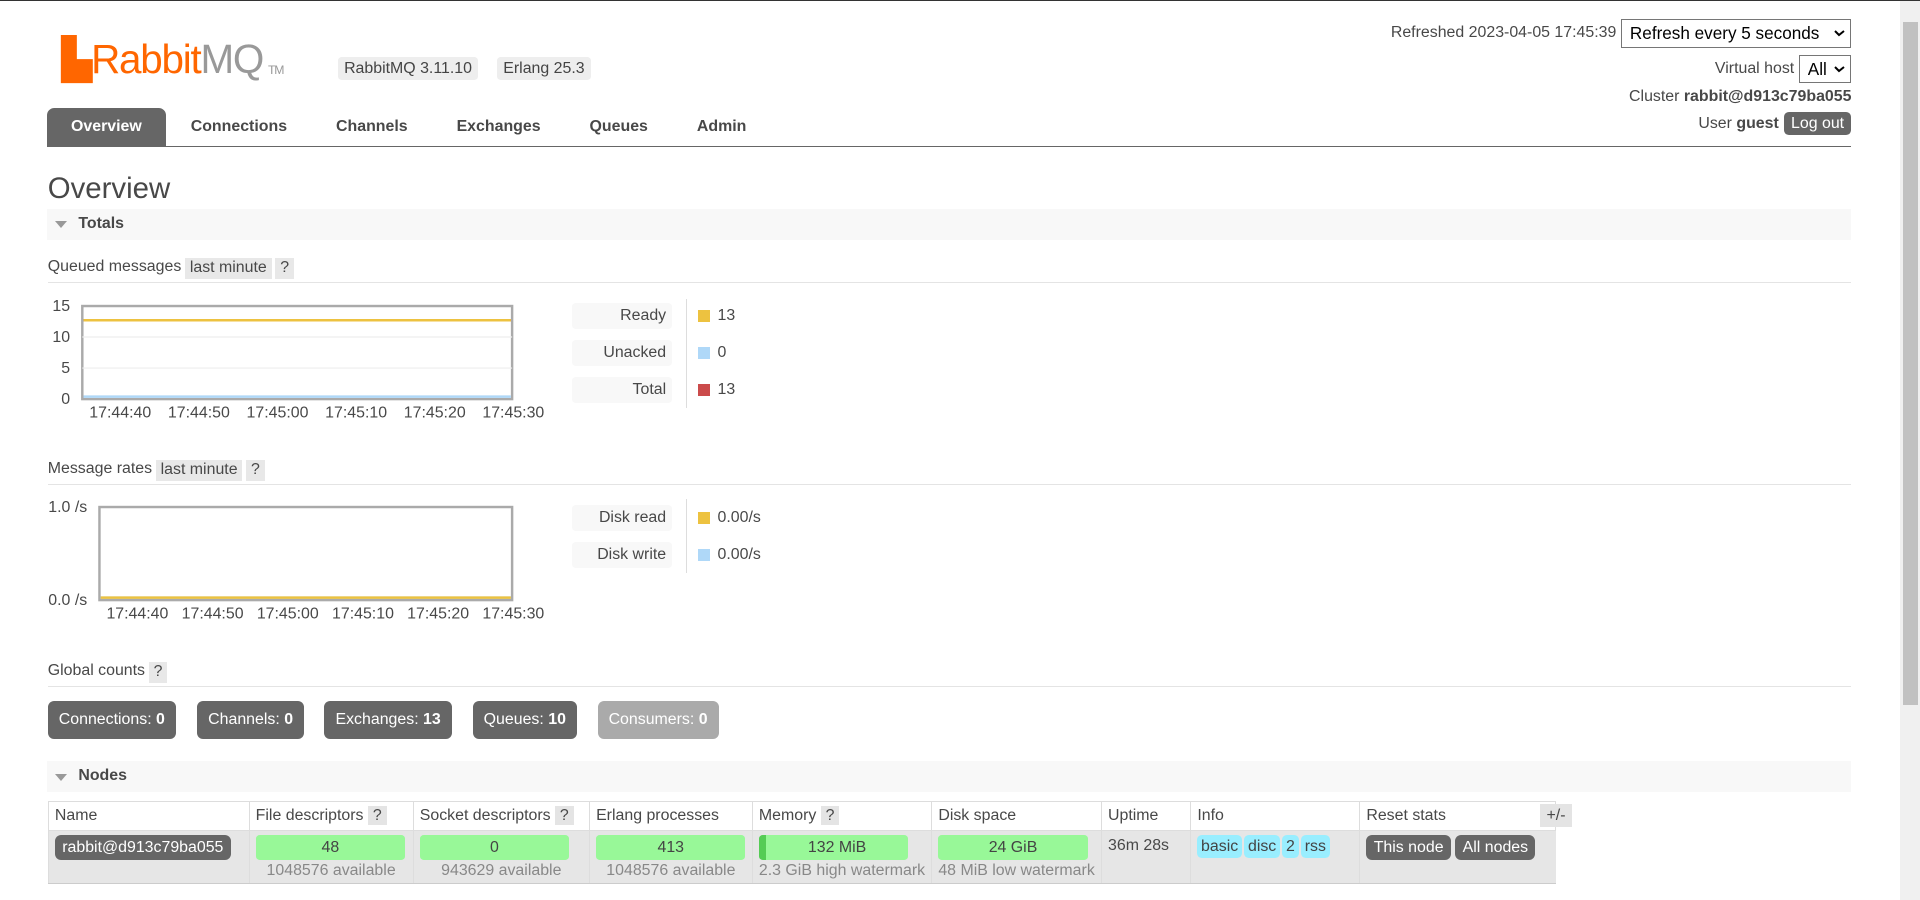  I want to click on exchanges-count-button: Exchanges: 13, so click(388, 720).